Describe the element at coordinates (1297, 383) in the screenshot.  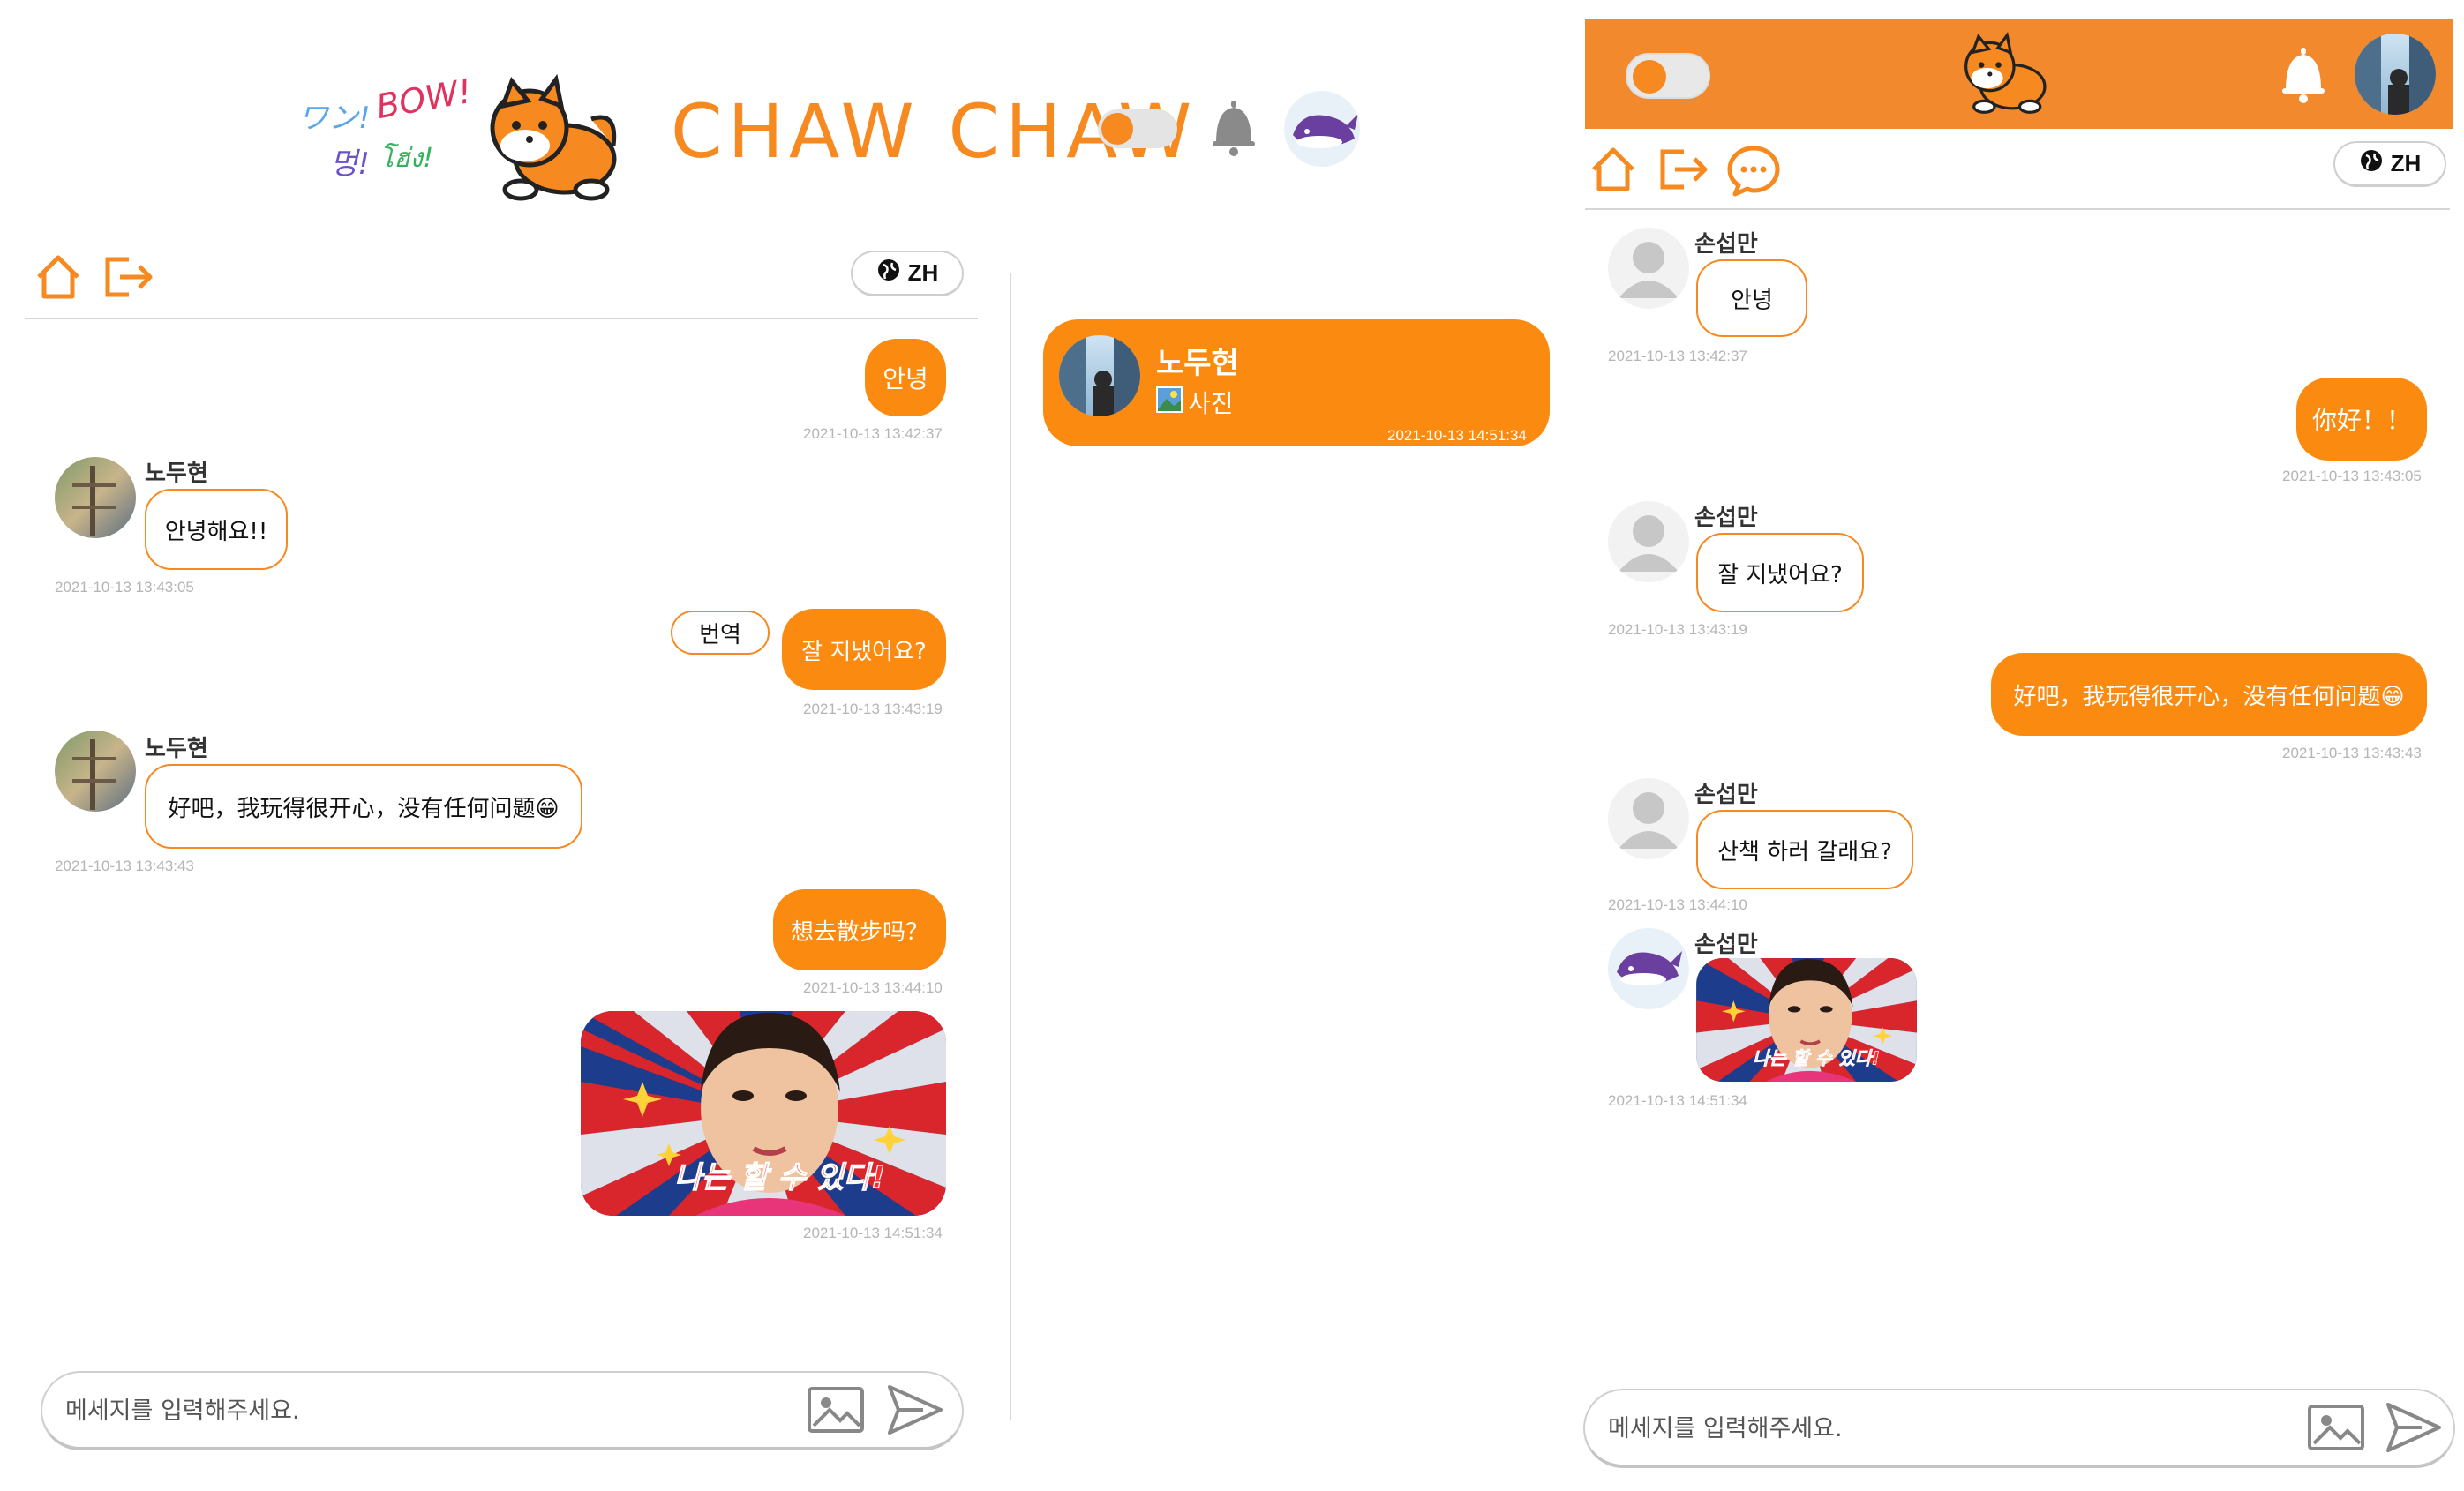
I see `chat-list-item: 노두현 사진 2021-10-13 14:51:34` at that location.